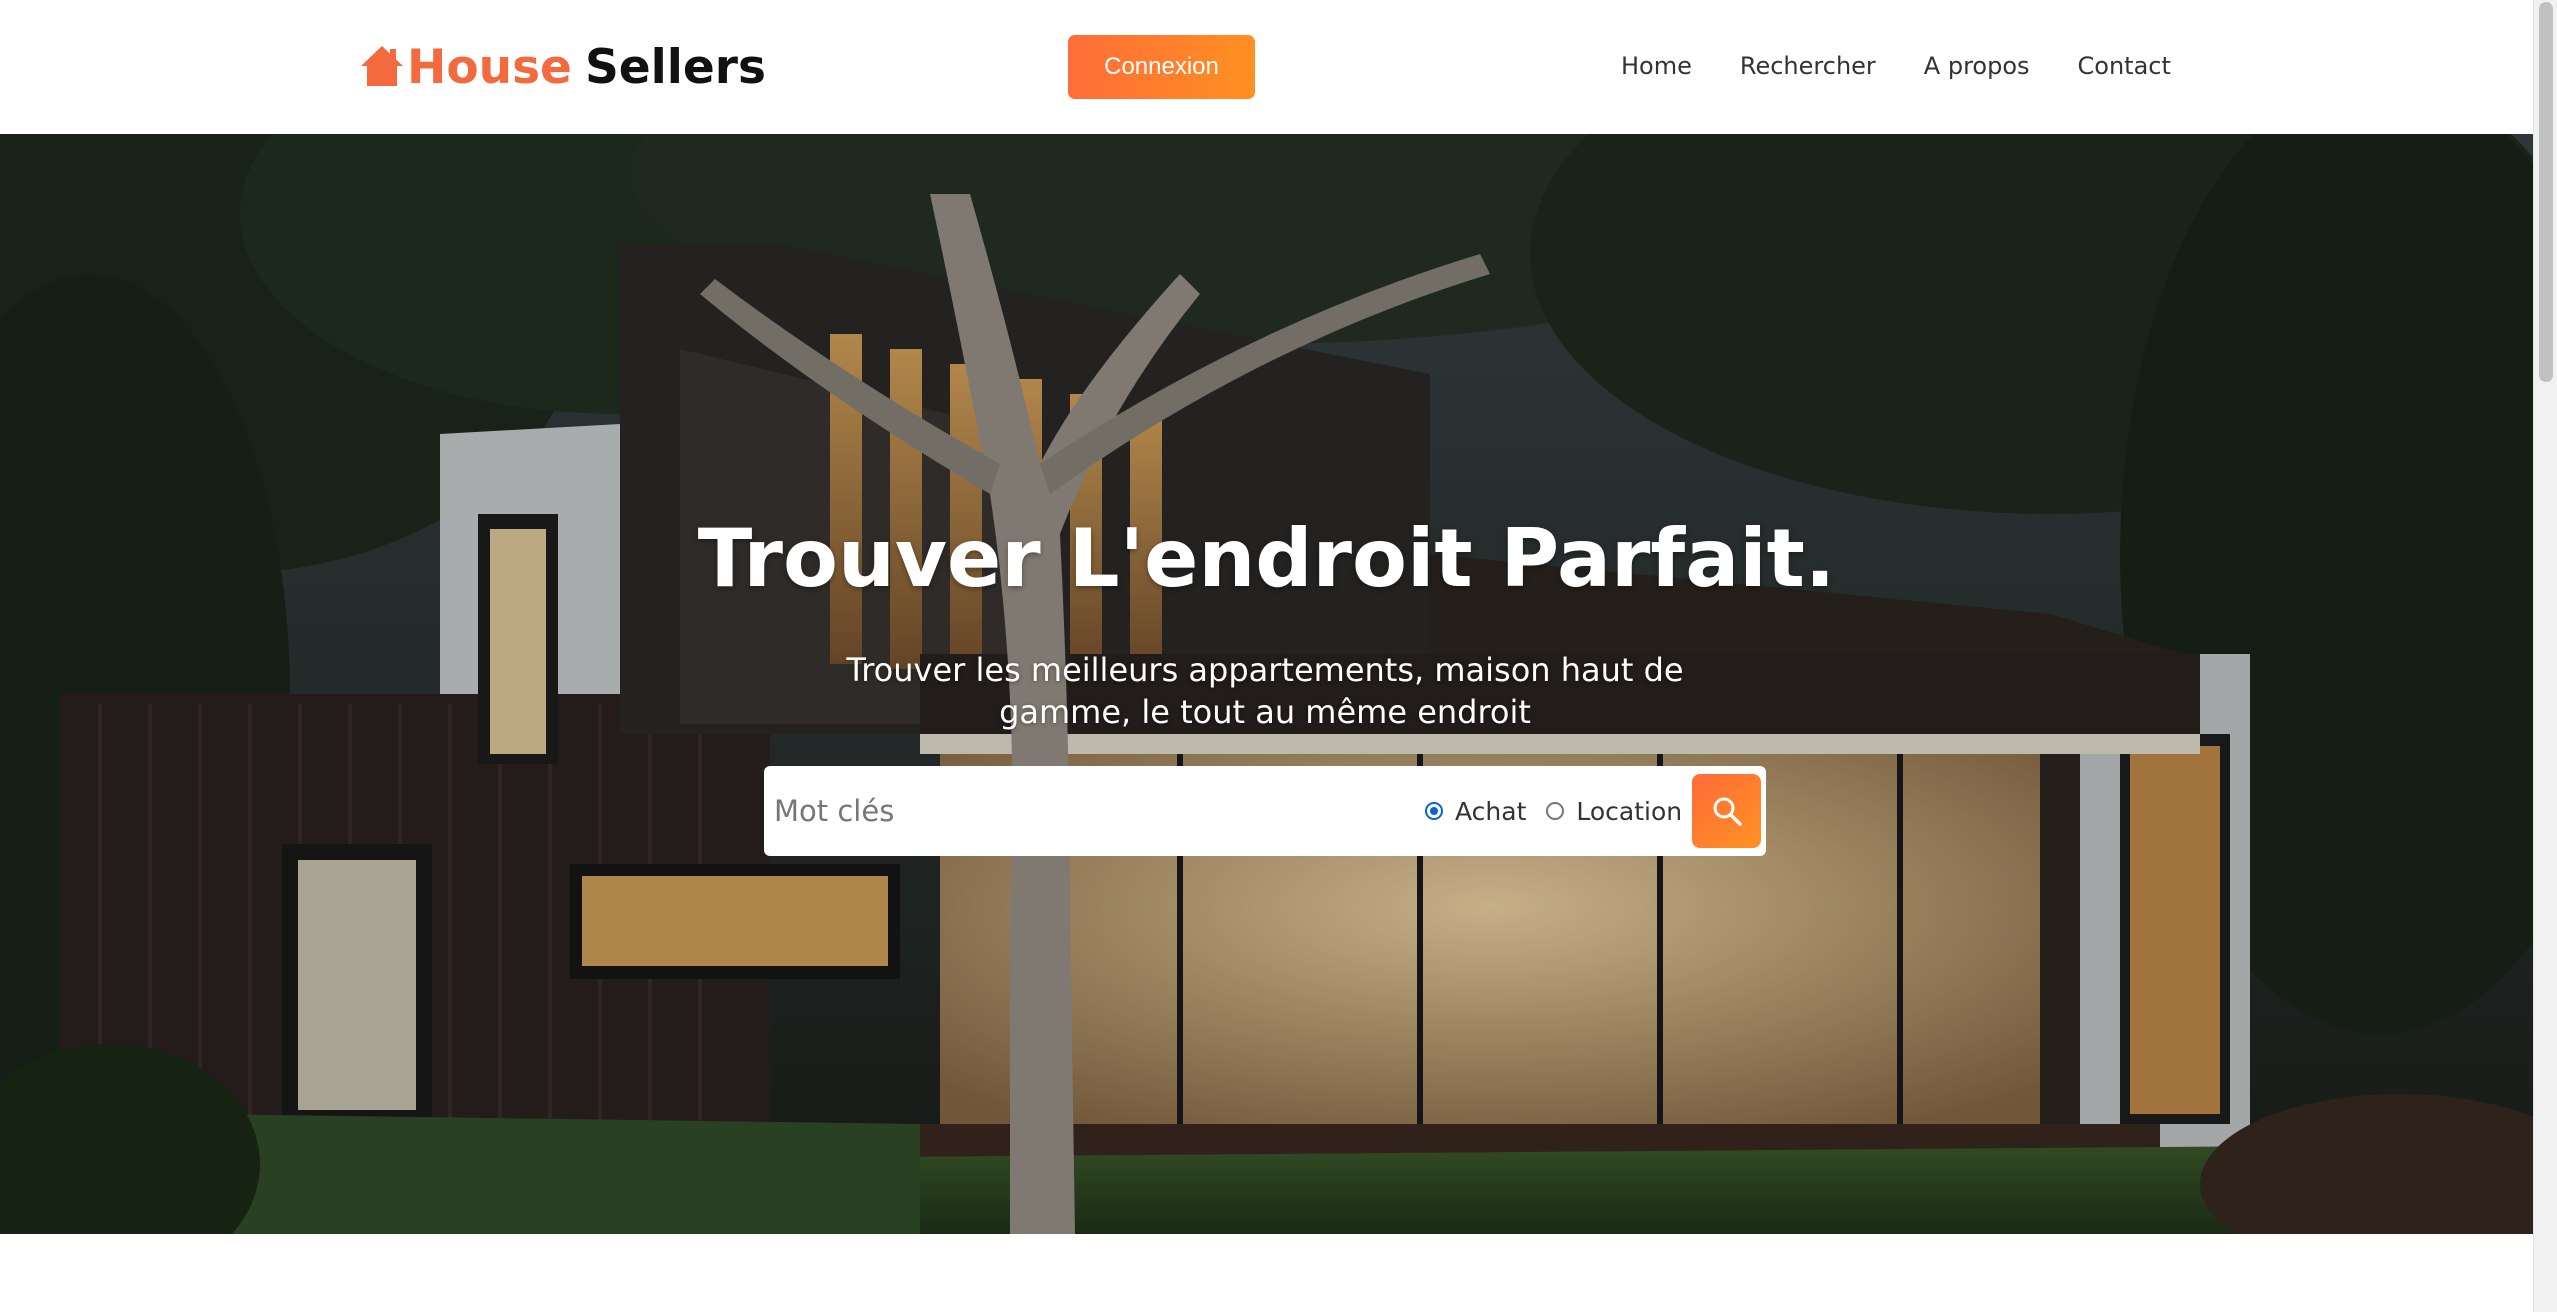 This screenshot has height=1312, width=2557. What do you see at coordinates (2124, 66) in the screenshot?
I see `nav-contact: Contact` at bounding box center [2124, 66].